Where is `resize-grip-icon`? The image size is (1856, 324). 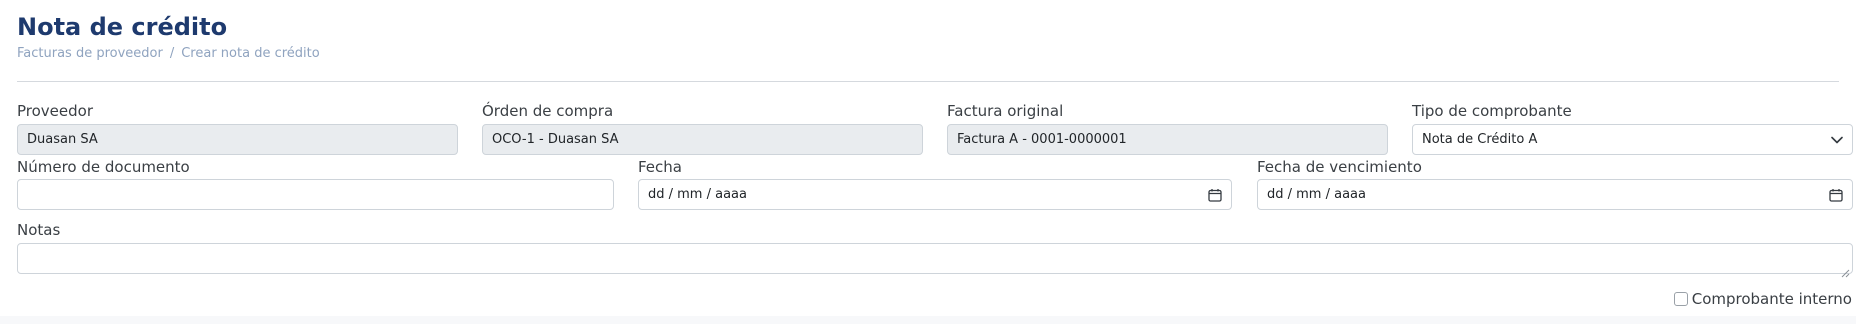 resize-grip-icon is located at coordinates (1845, 272).